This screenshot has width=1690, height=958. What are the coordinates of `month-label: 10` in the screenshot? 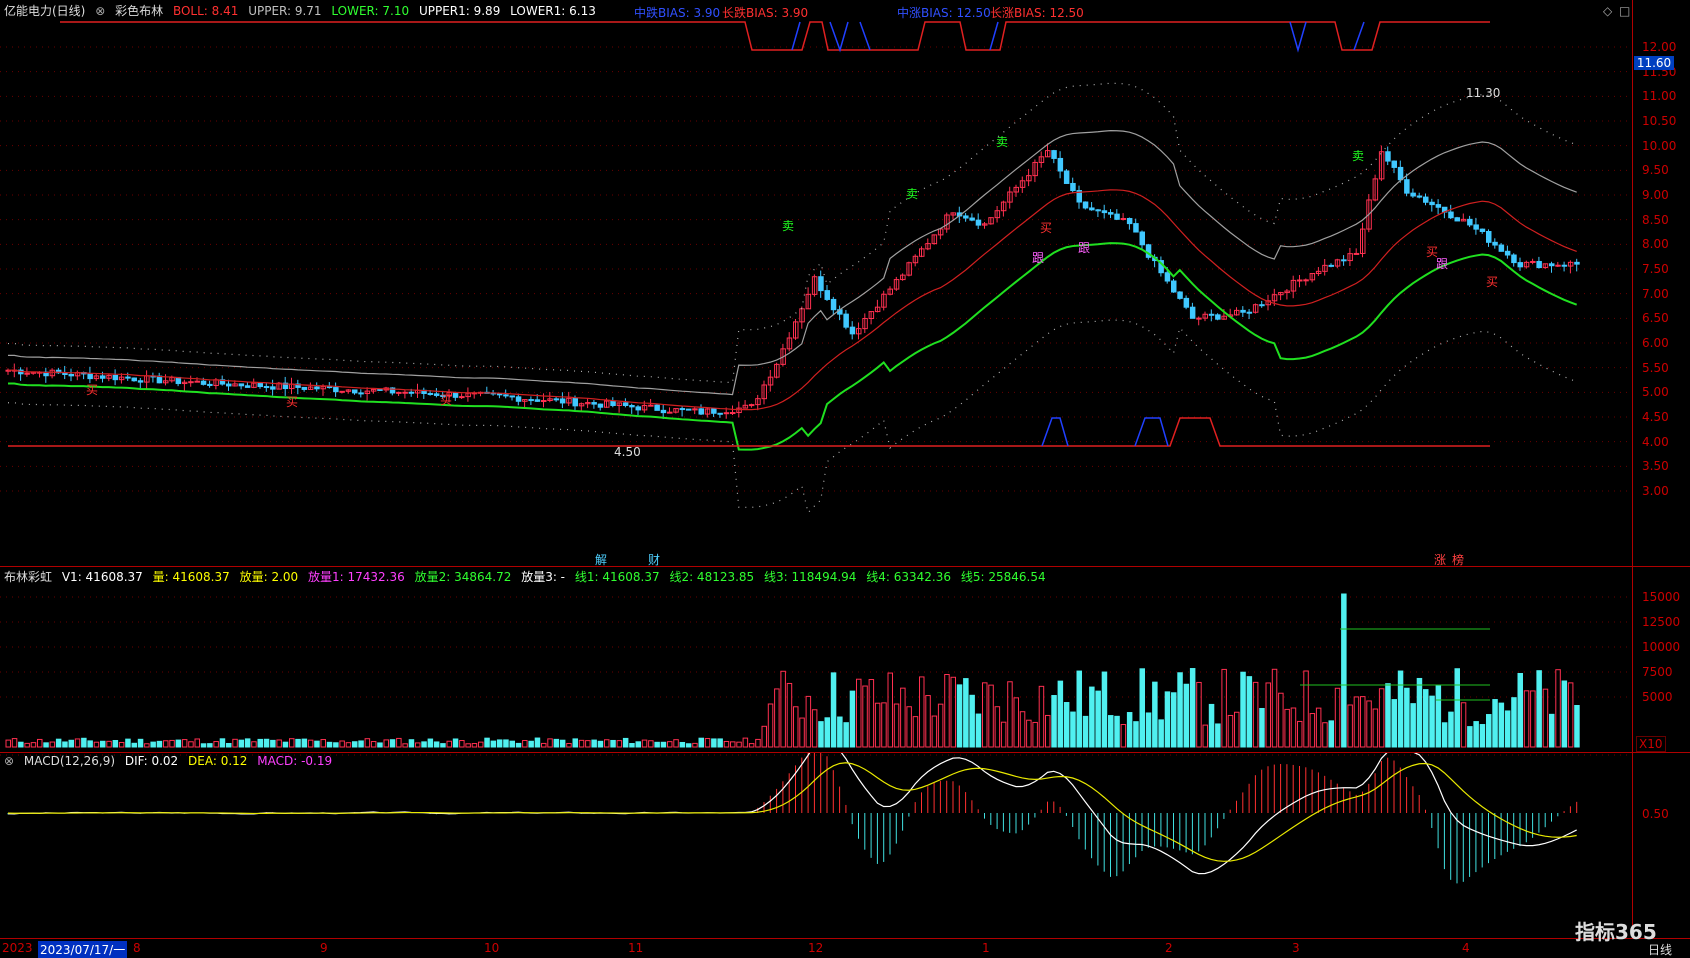 It's located at (492, 948).